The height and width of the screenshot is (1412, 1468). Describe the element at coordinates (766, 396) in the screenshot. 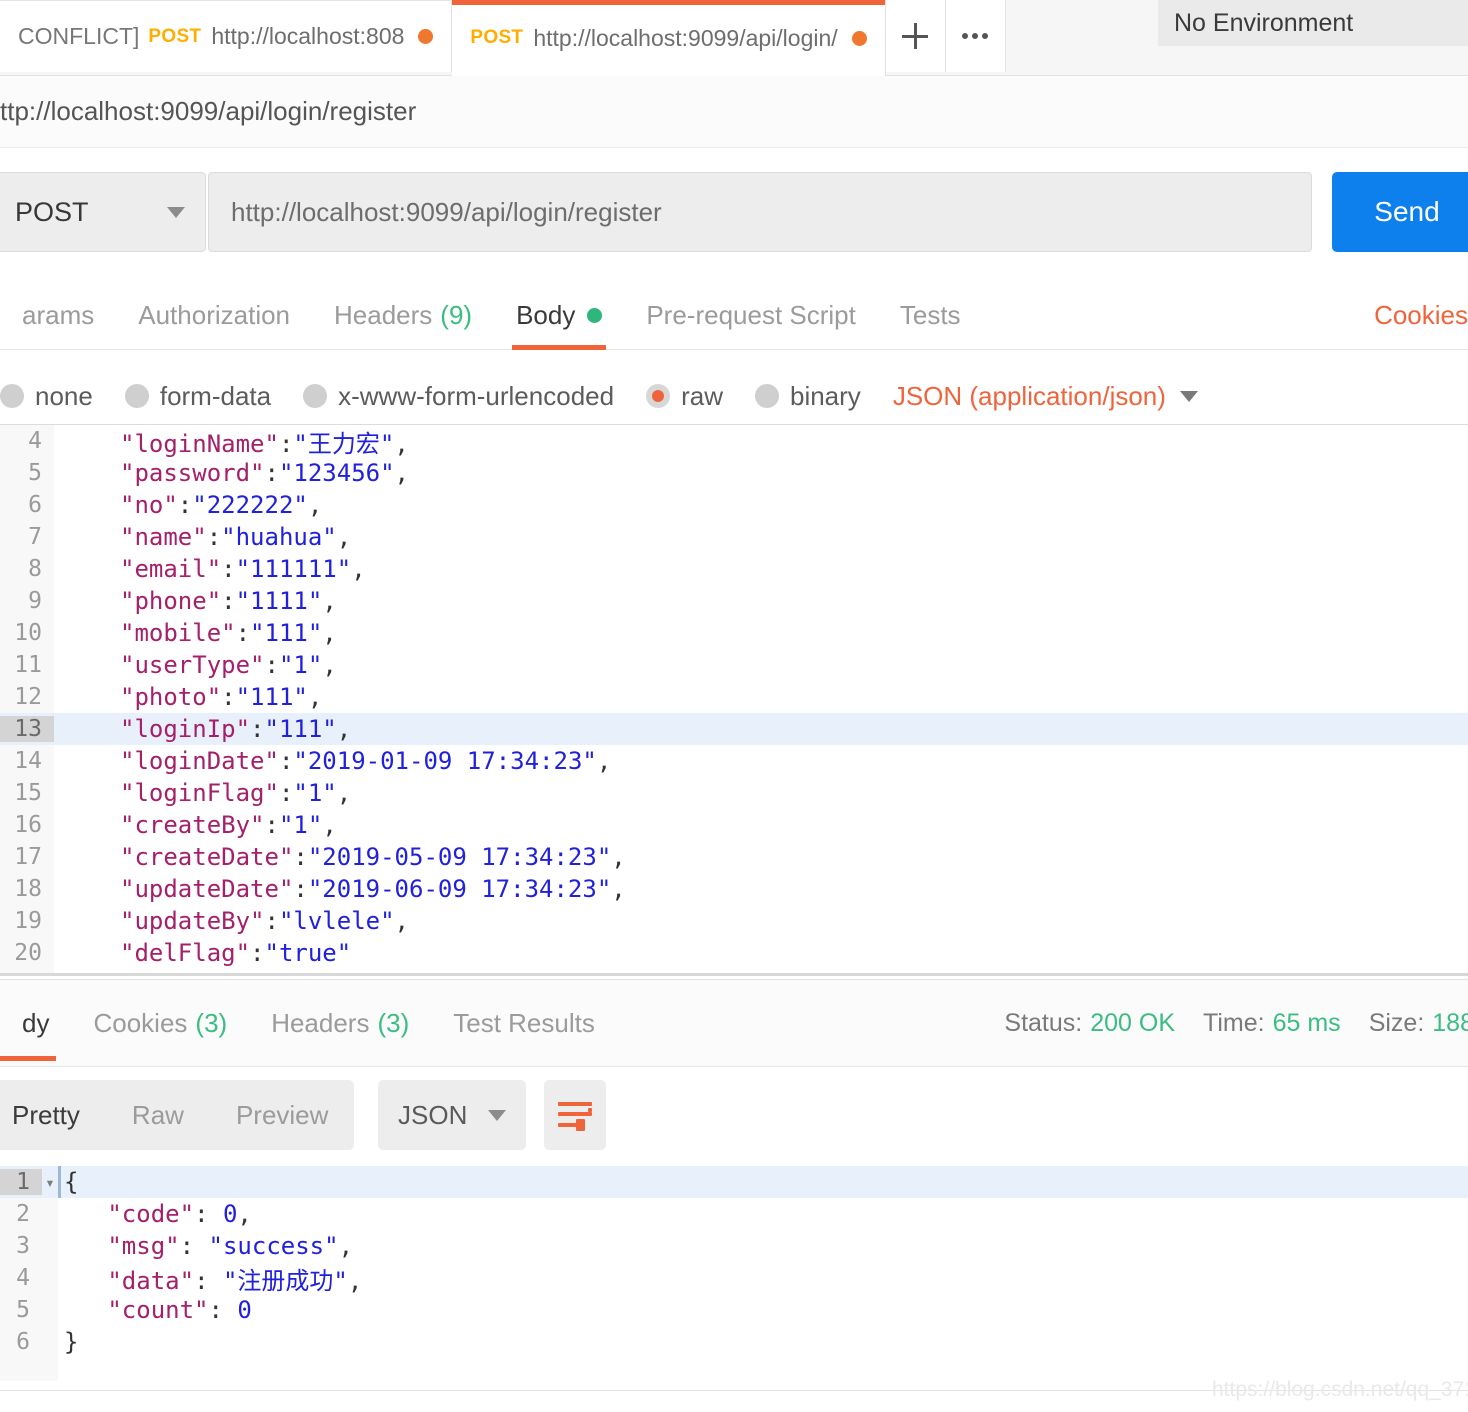

I see `radio-binary-icon` at that location.